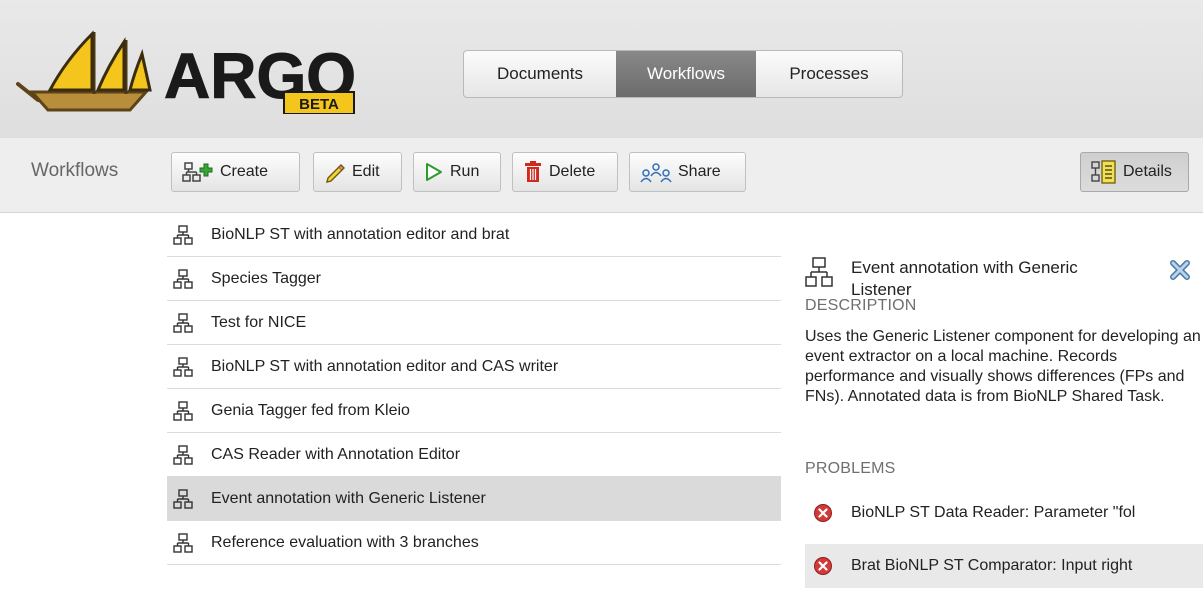 Image resolution: width=1203 pixels, height=604 pixels. What do you see at coordinates (345, 542) in the screenshot?
I see `workflow-name: Reference evaluation with 3 branches` at bounding box center [345, 542].